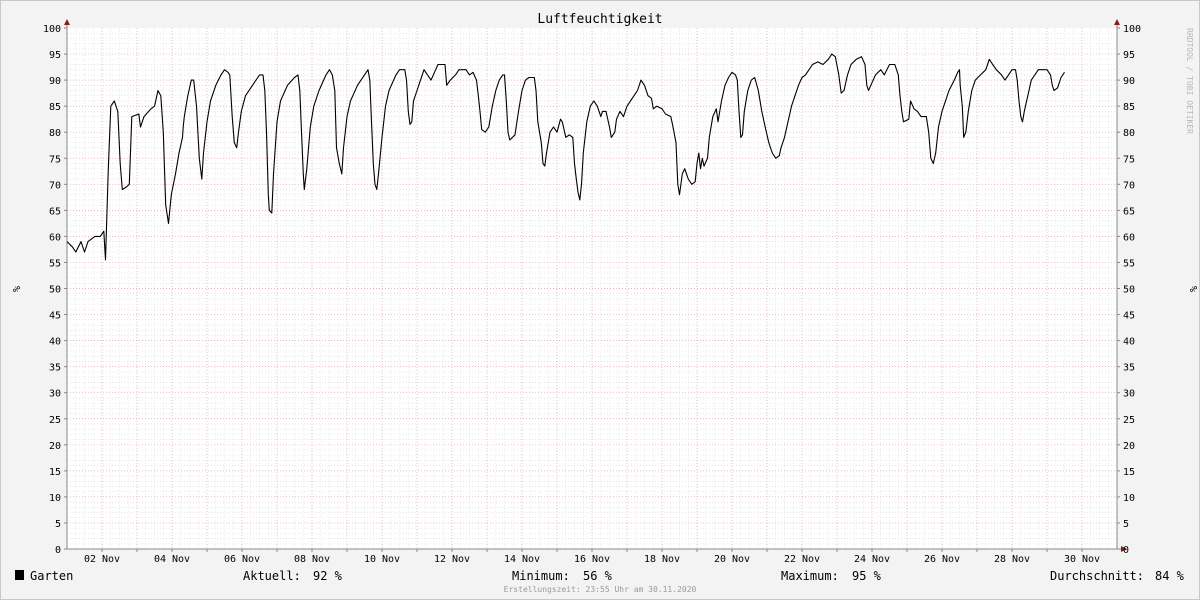  I want to click on y-tick-label-right: 50, so click(1129, 290).